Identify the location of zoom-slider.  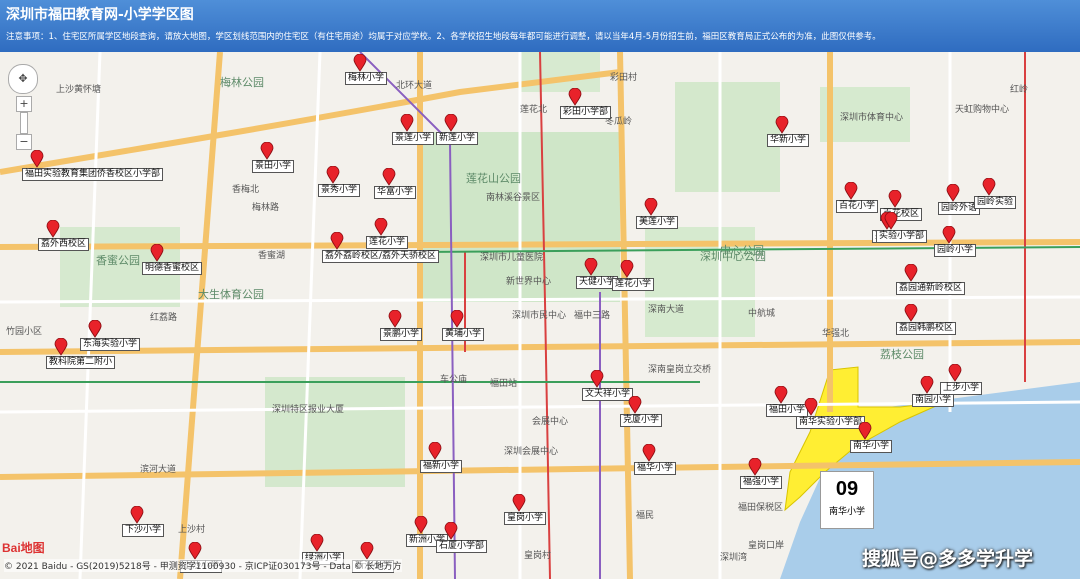
(24, 123).